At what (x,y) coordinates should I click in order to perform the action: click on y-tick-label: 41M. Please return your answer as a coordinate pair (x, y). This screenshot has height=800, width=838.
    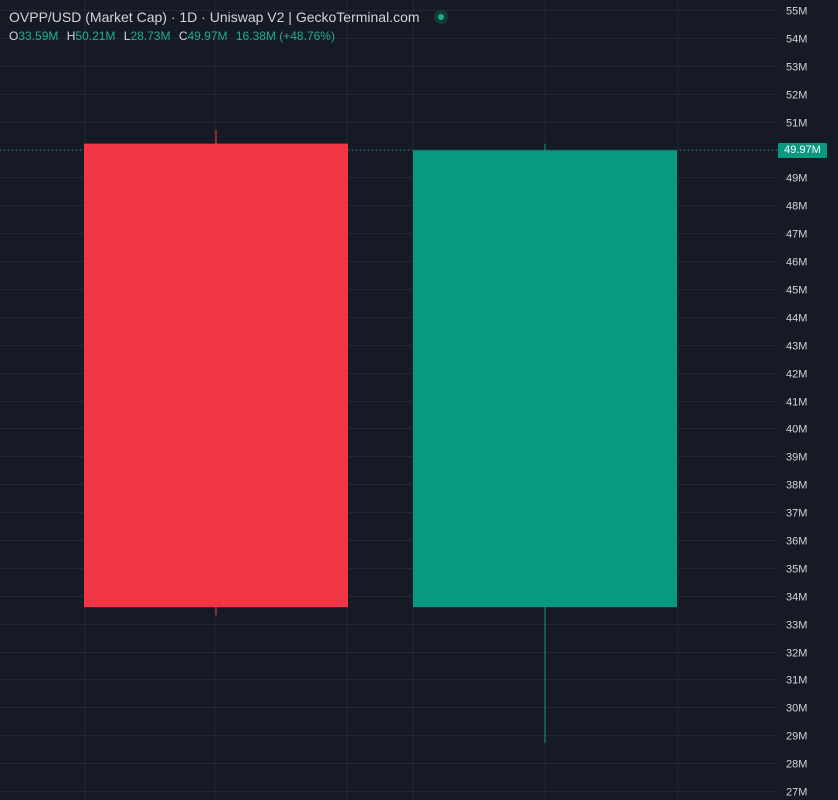
    Looking at the image, I should click on (796, 403).